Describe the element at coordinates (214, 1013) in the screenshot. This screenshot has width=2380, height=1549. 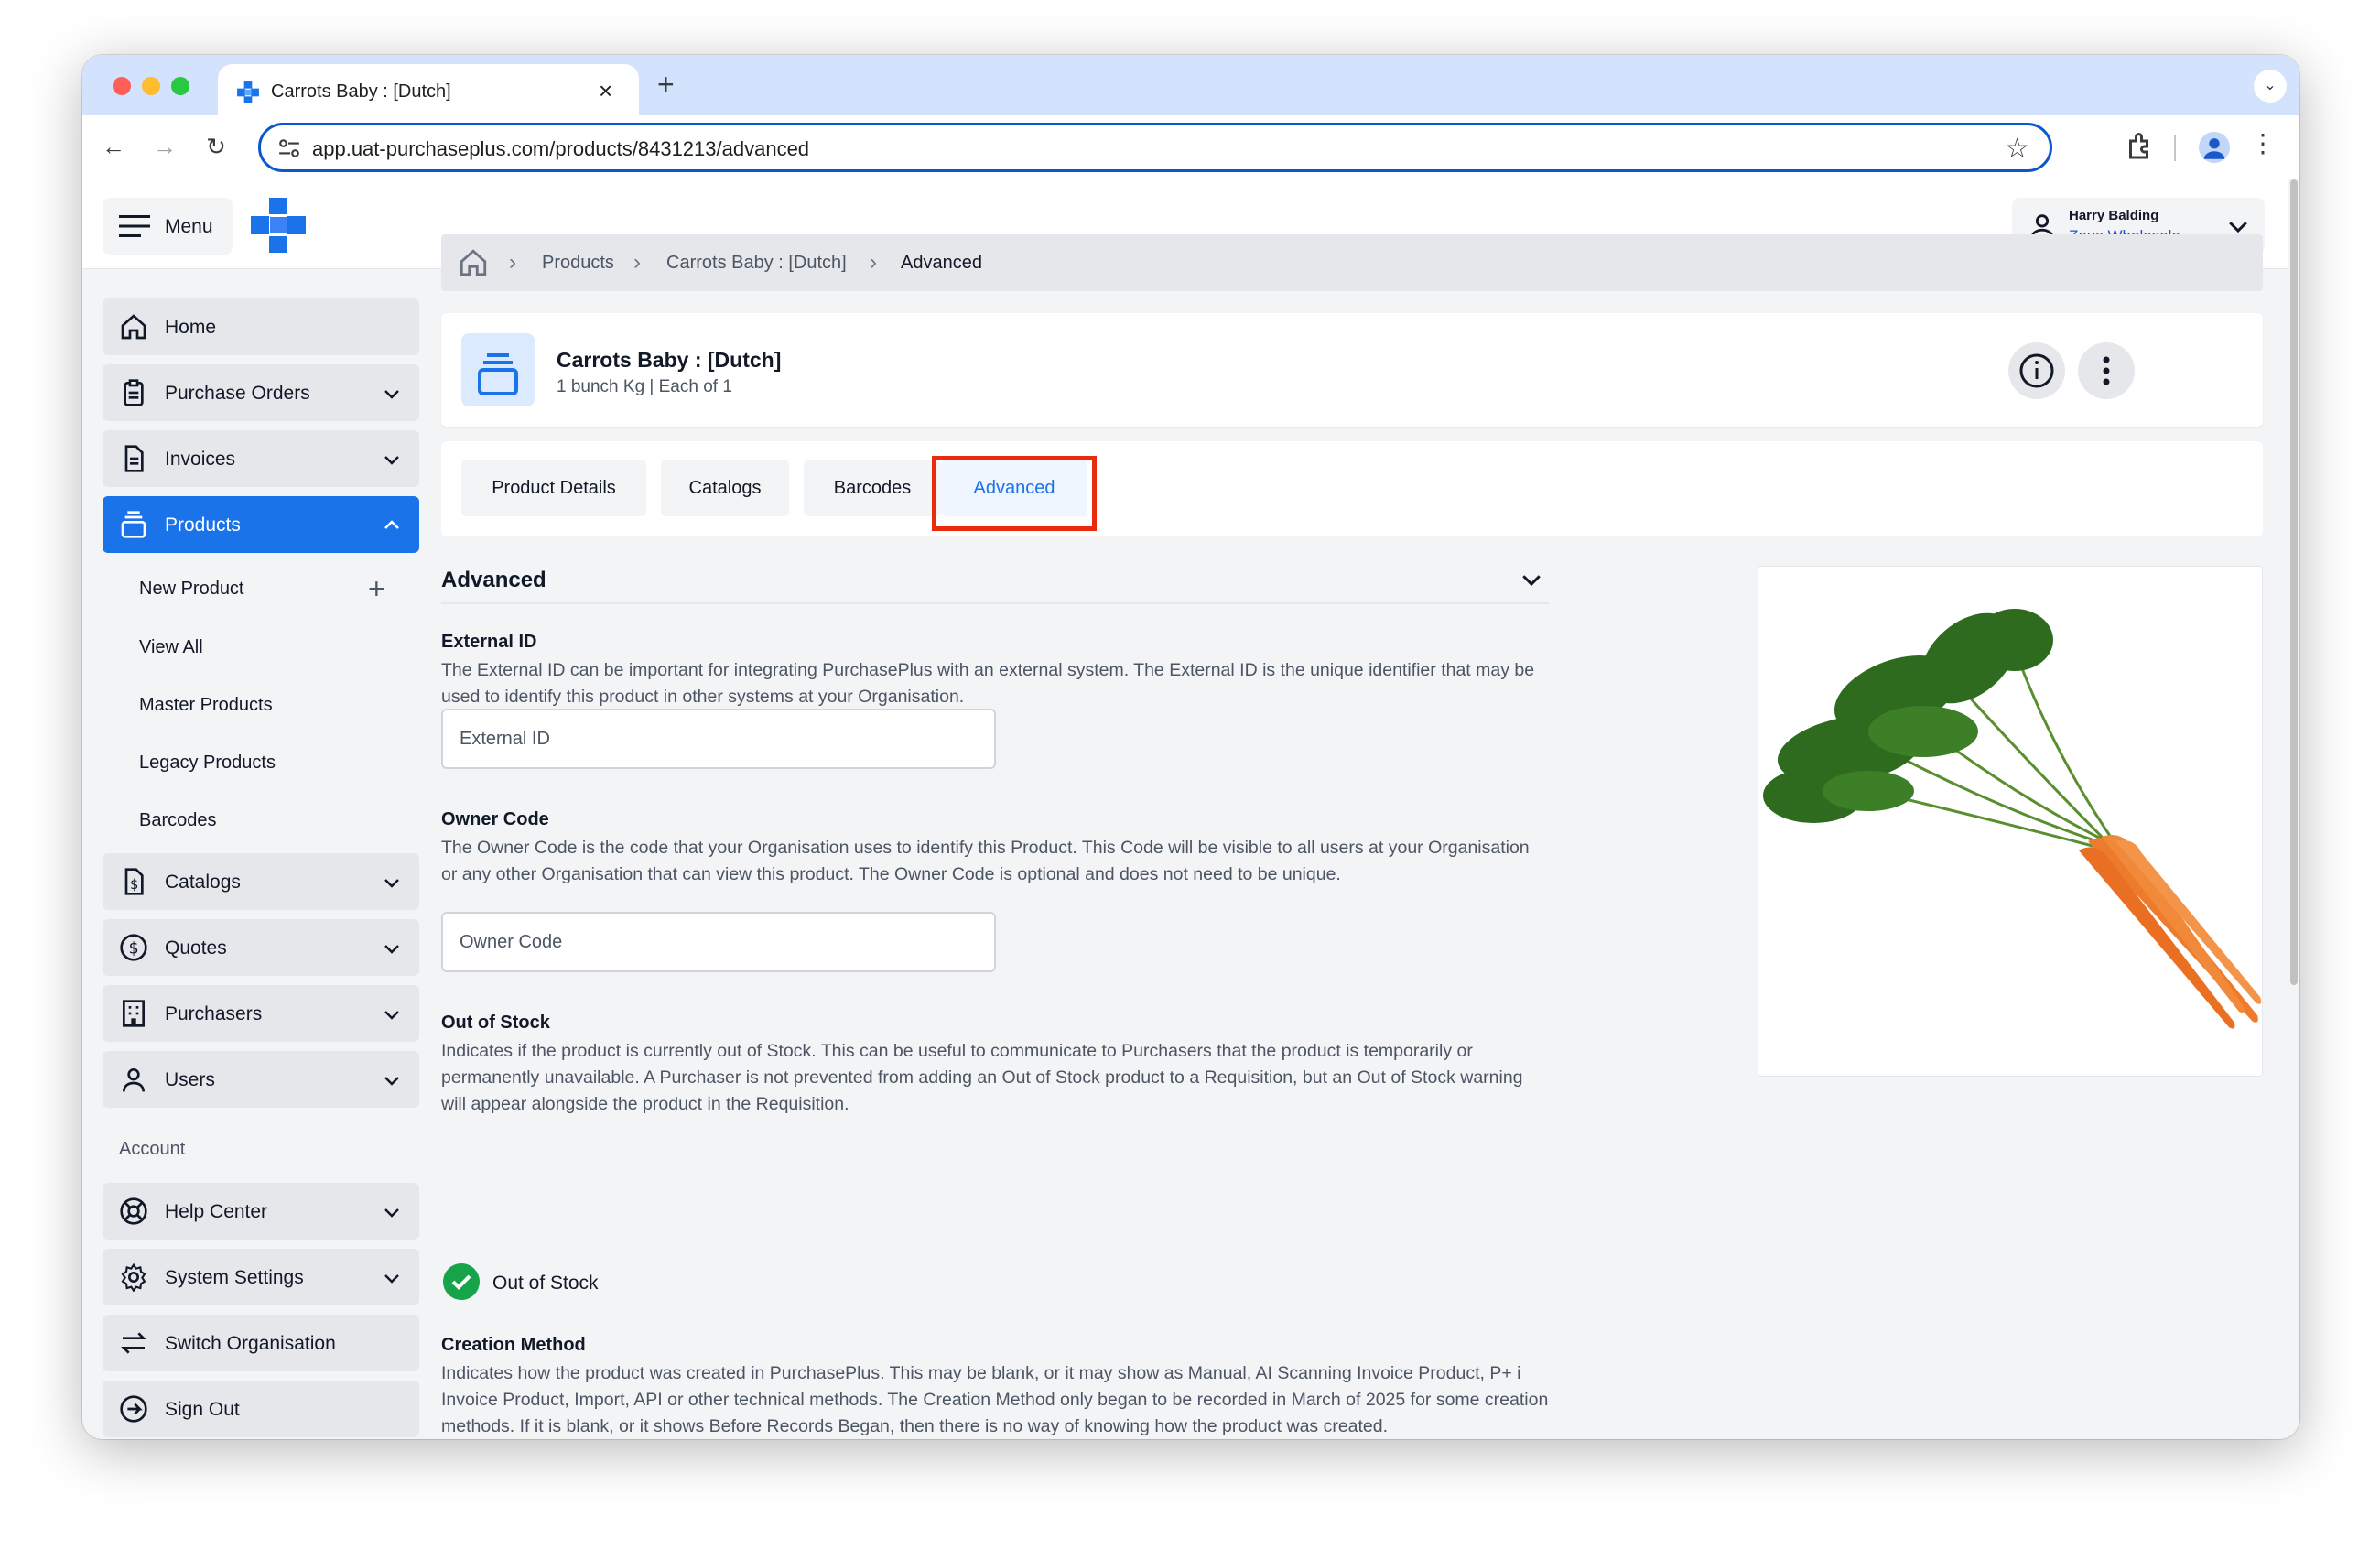
I see `sidebar-item-label: Purchasers` at that location.